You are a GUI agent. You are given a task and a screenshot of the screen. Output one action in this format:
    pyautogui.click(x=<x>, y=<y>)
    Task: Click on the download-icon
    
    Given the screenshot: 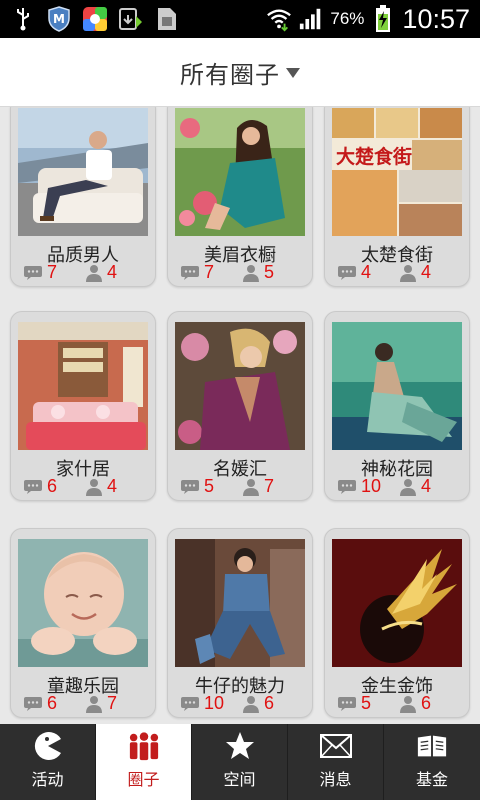 What is the action you would take?
    pyautogui.click(x=131, y=19)
    